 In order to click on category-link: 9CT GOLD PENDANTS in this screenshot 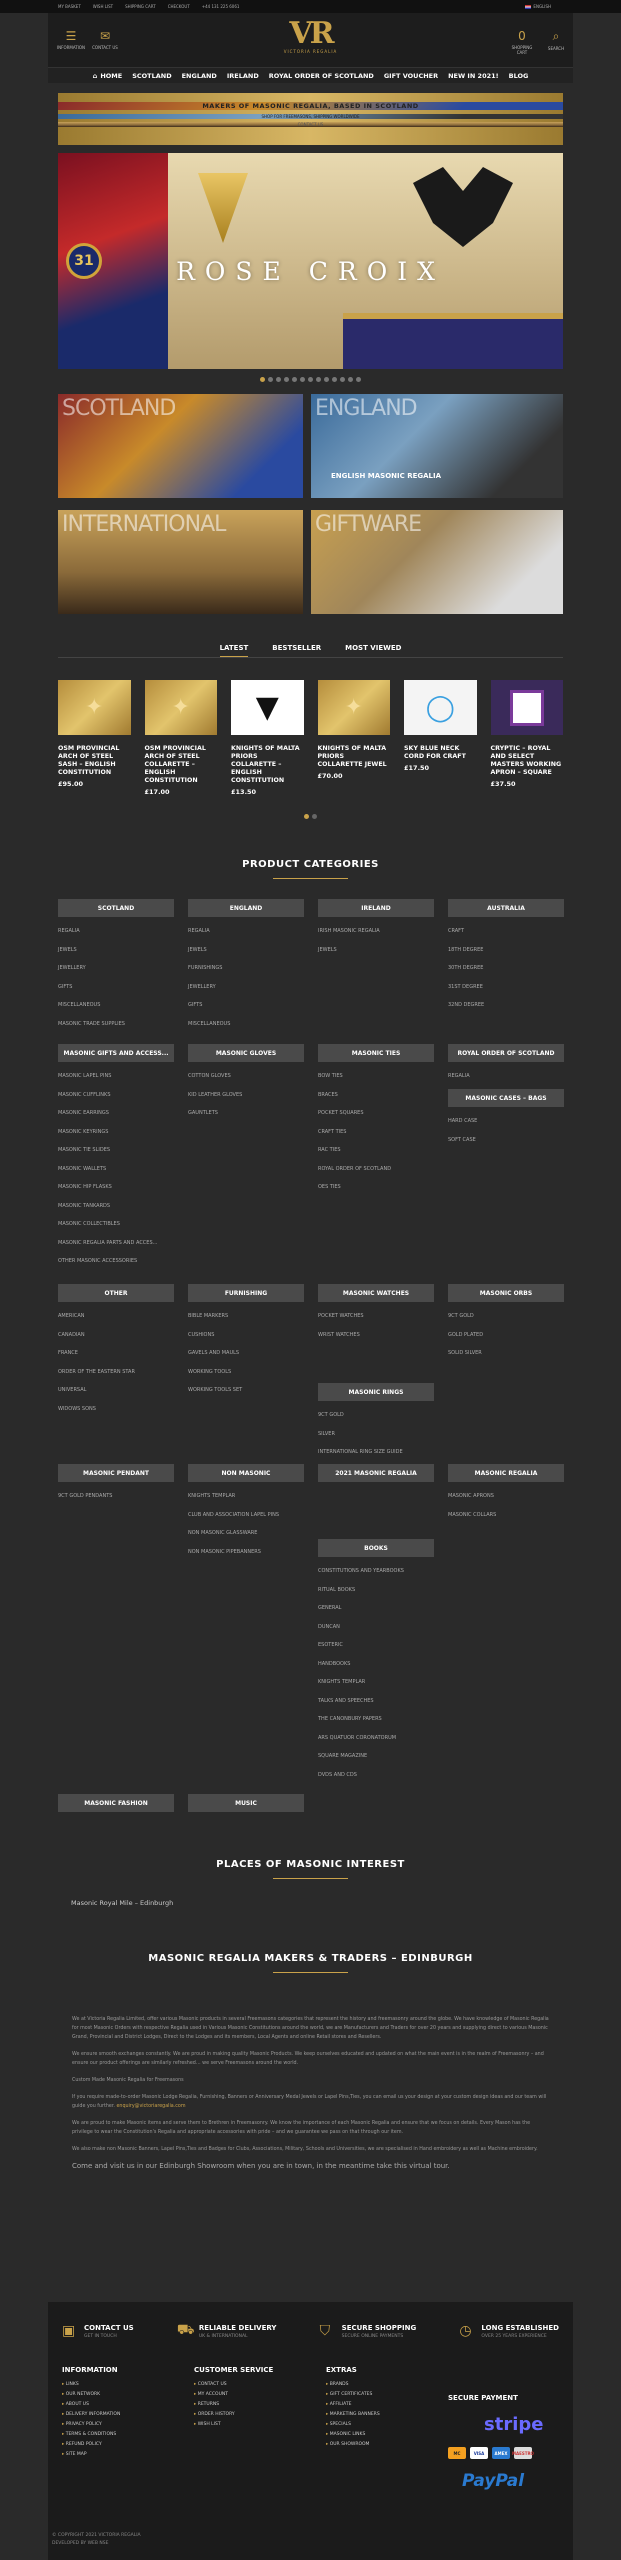, I will do `click(116, 1501)`.